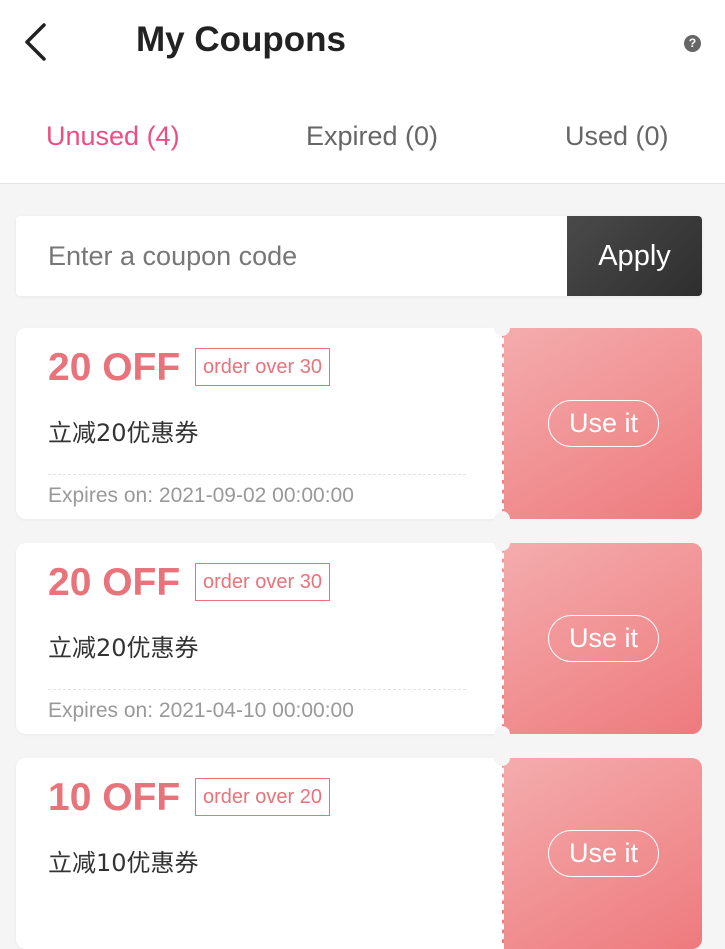 This screenshot has height=949, width=725. I want to click on coupon-amount: 10 OFF, so click(114, 797).